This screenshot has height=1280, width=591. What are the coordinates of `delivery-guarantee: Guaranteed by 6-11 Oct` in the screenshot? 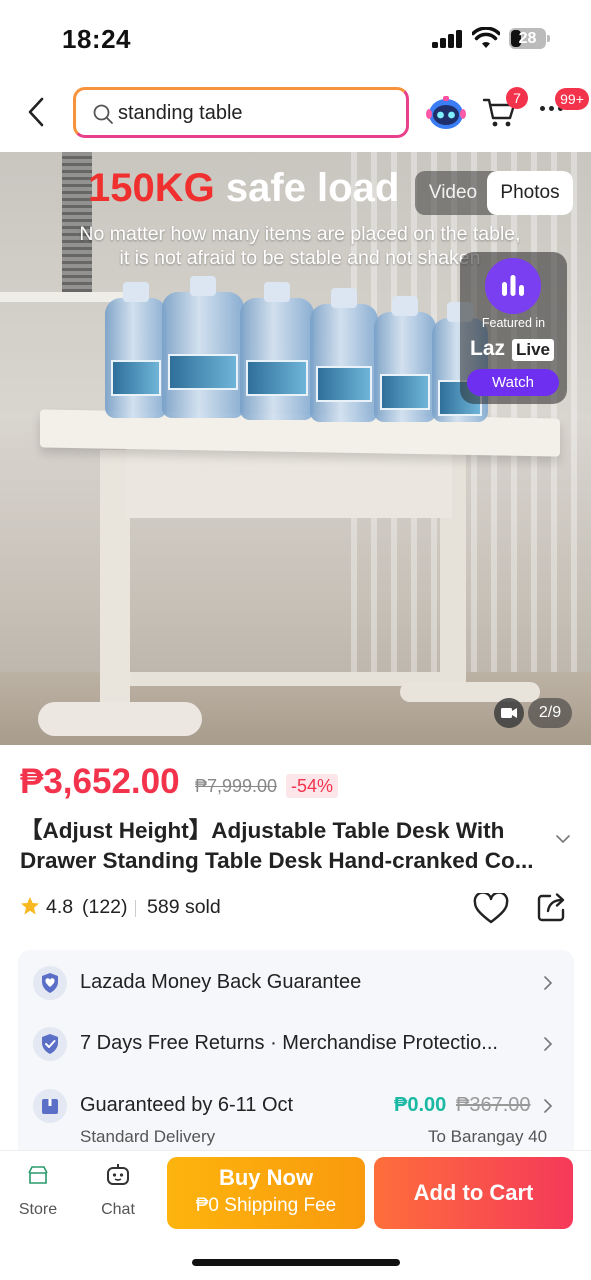 It's located at (187, 1105).